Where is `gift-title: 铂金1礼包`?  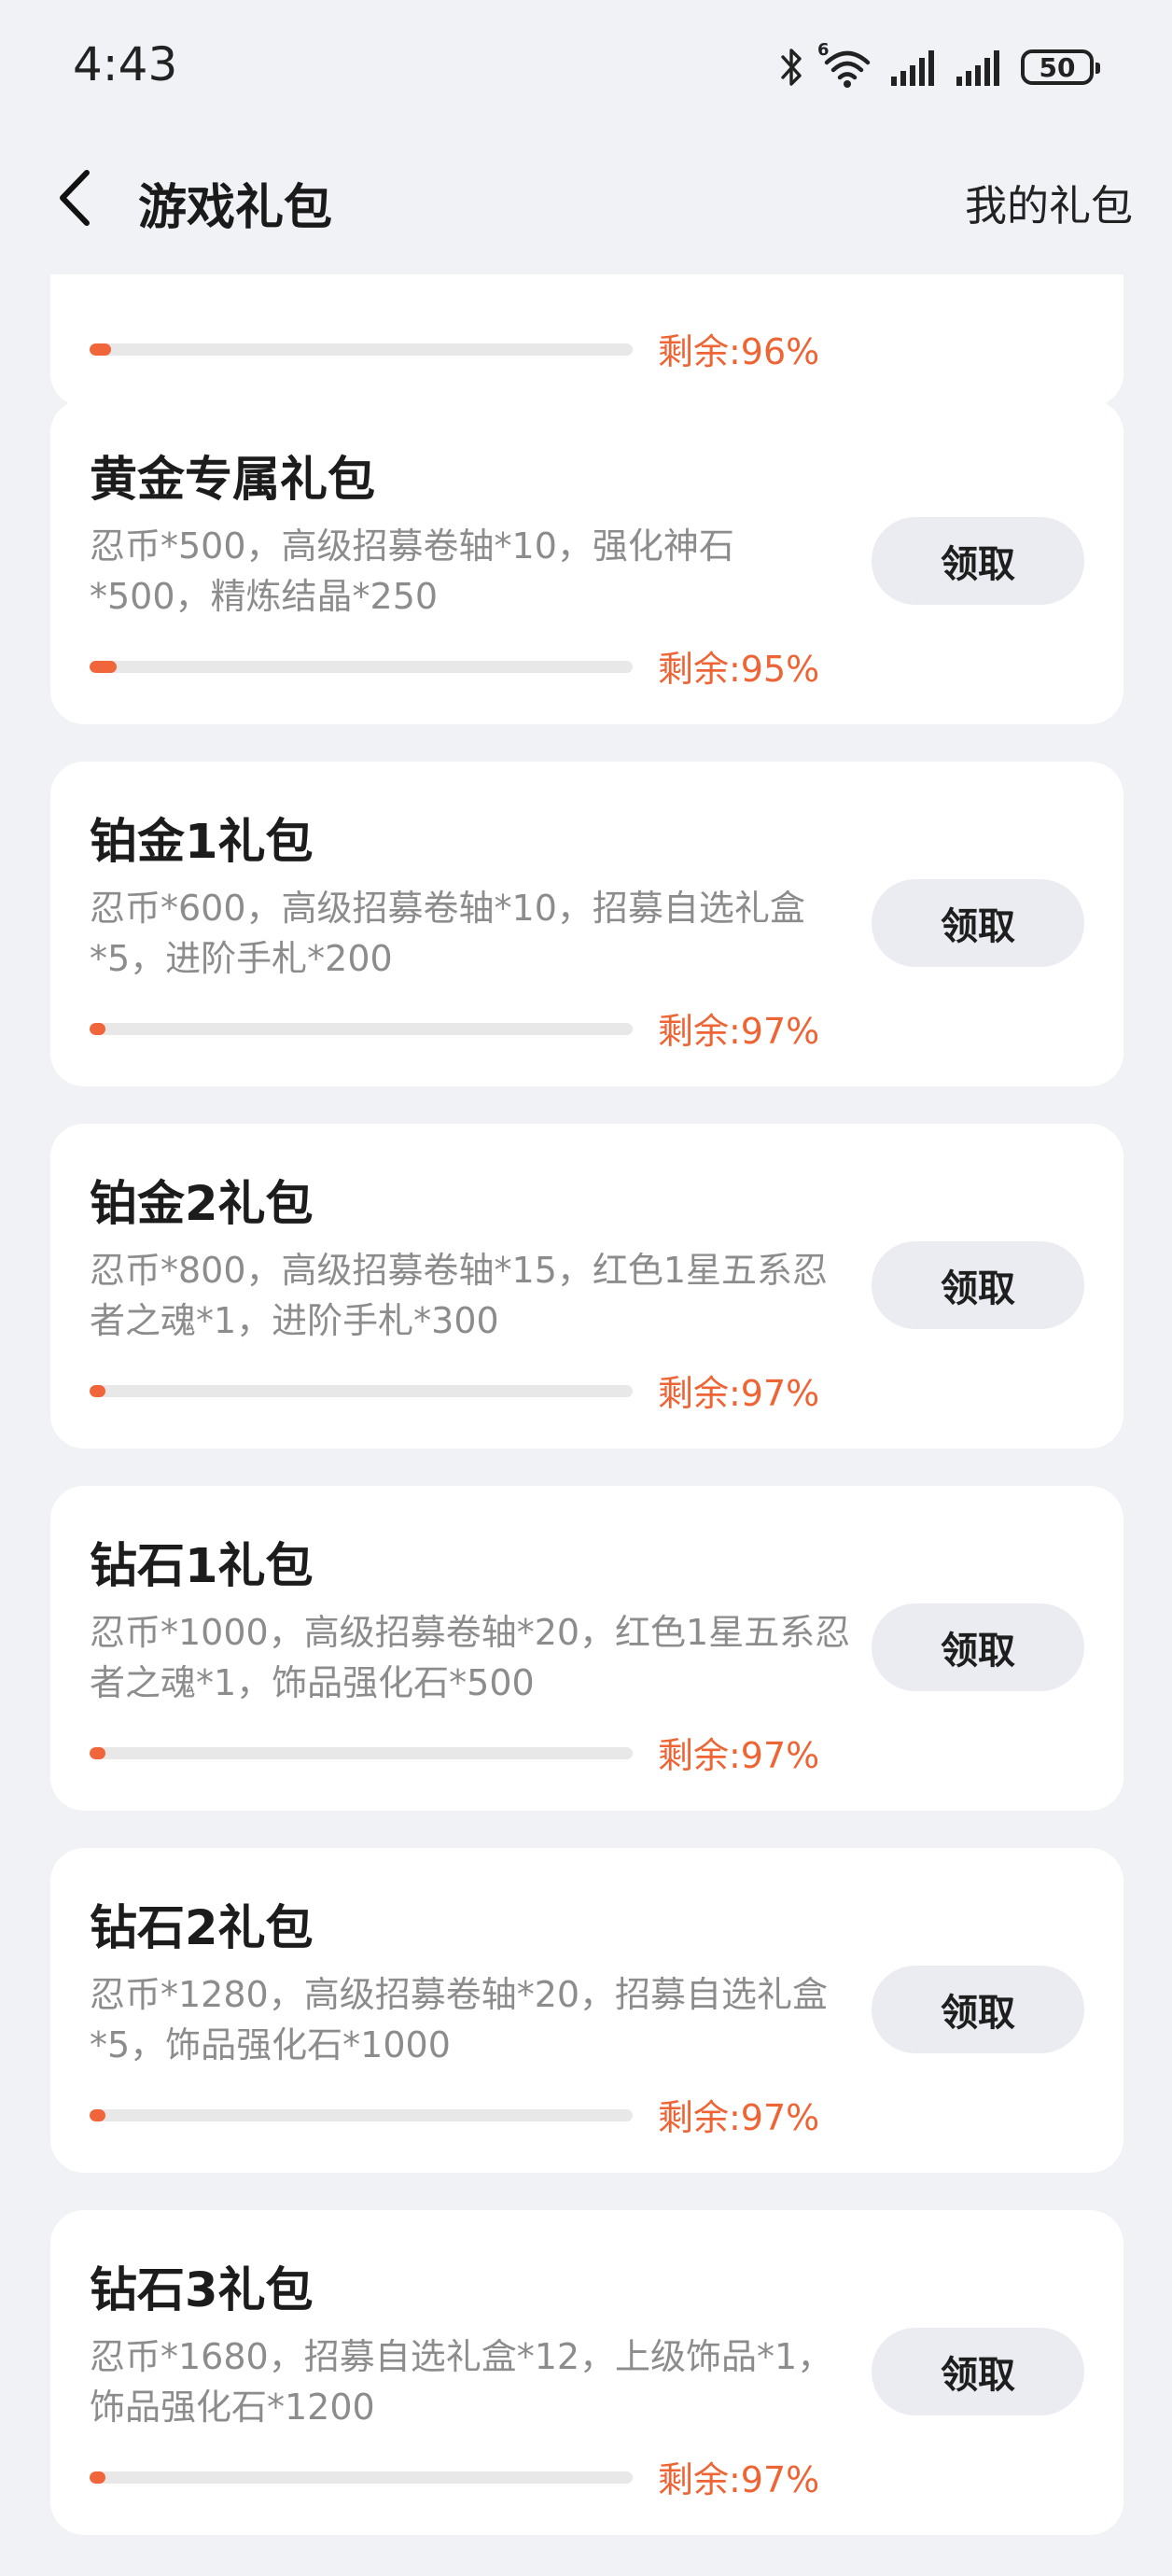 gift-title: 铂金1礼包 is located at coordinates (202, 842).